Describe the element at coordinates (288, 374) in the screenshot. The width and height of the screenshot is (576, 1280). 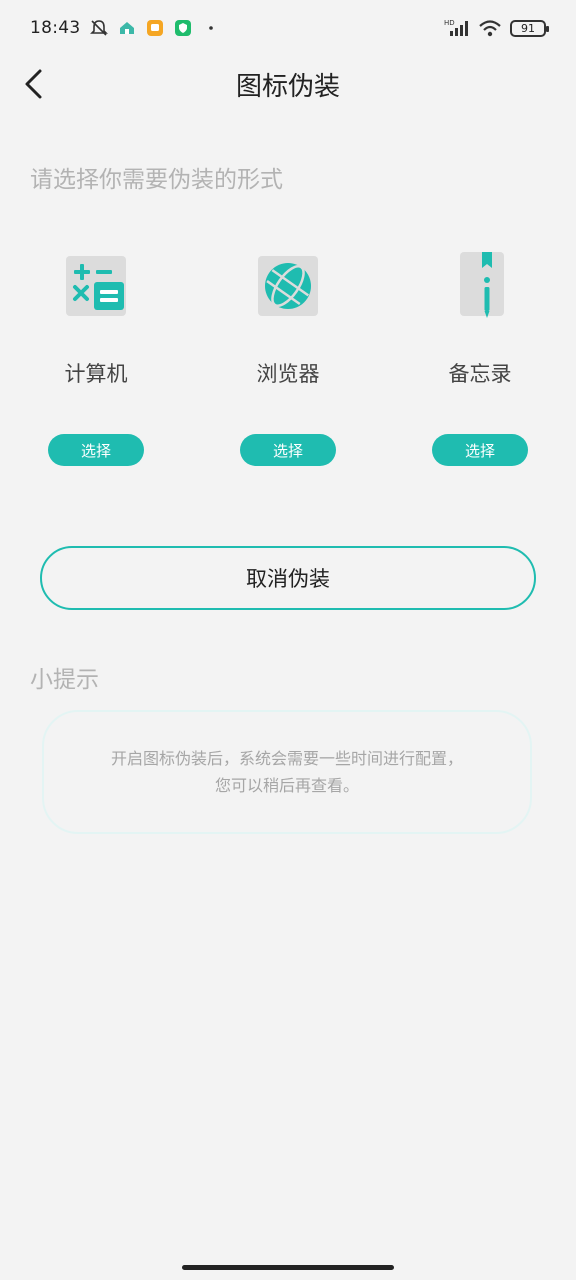
I see `option-label: 浏览器` at that location.